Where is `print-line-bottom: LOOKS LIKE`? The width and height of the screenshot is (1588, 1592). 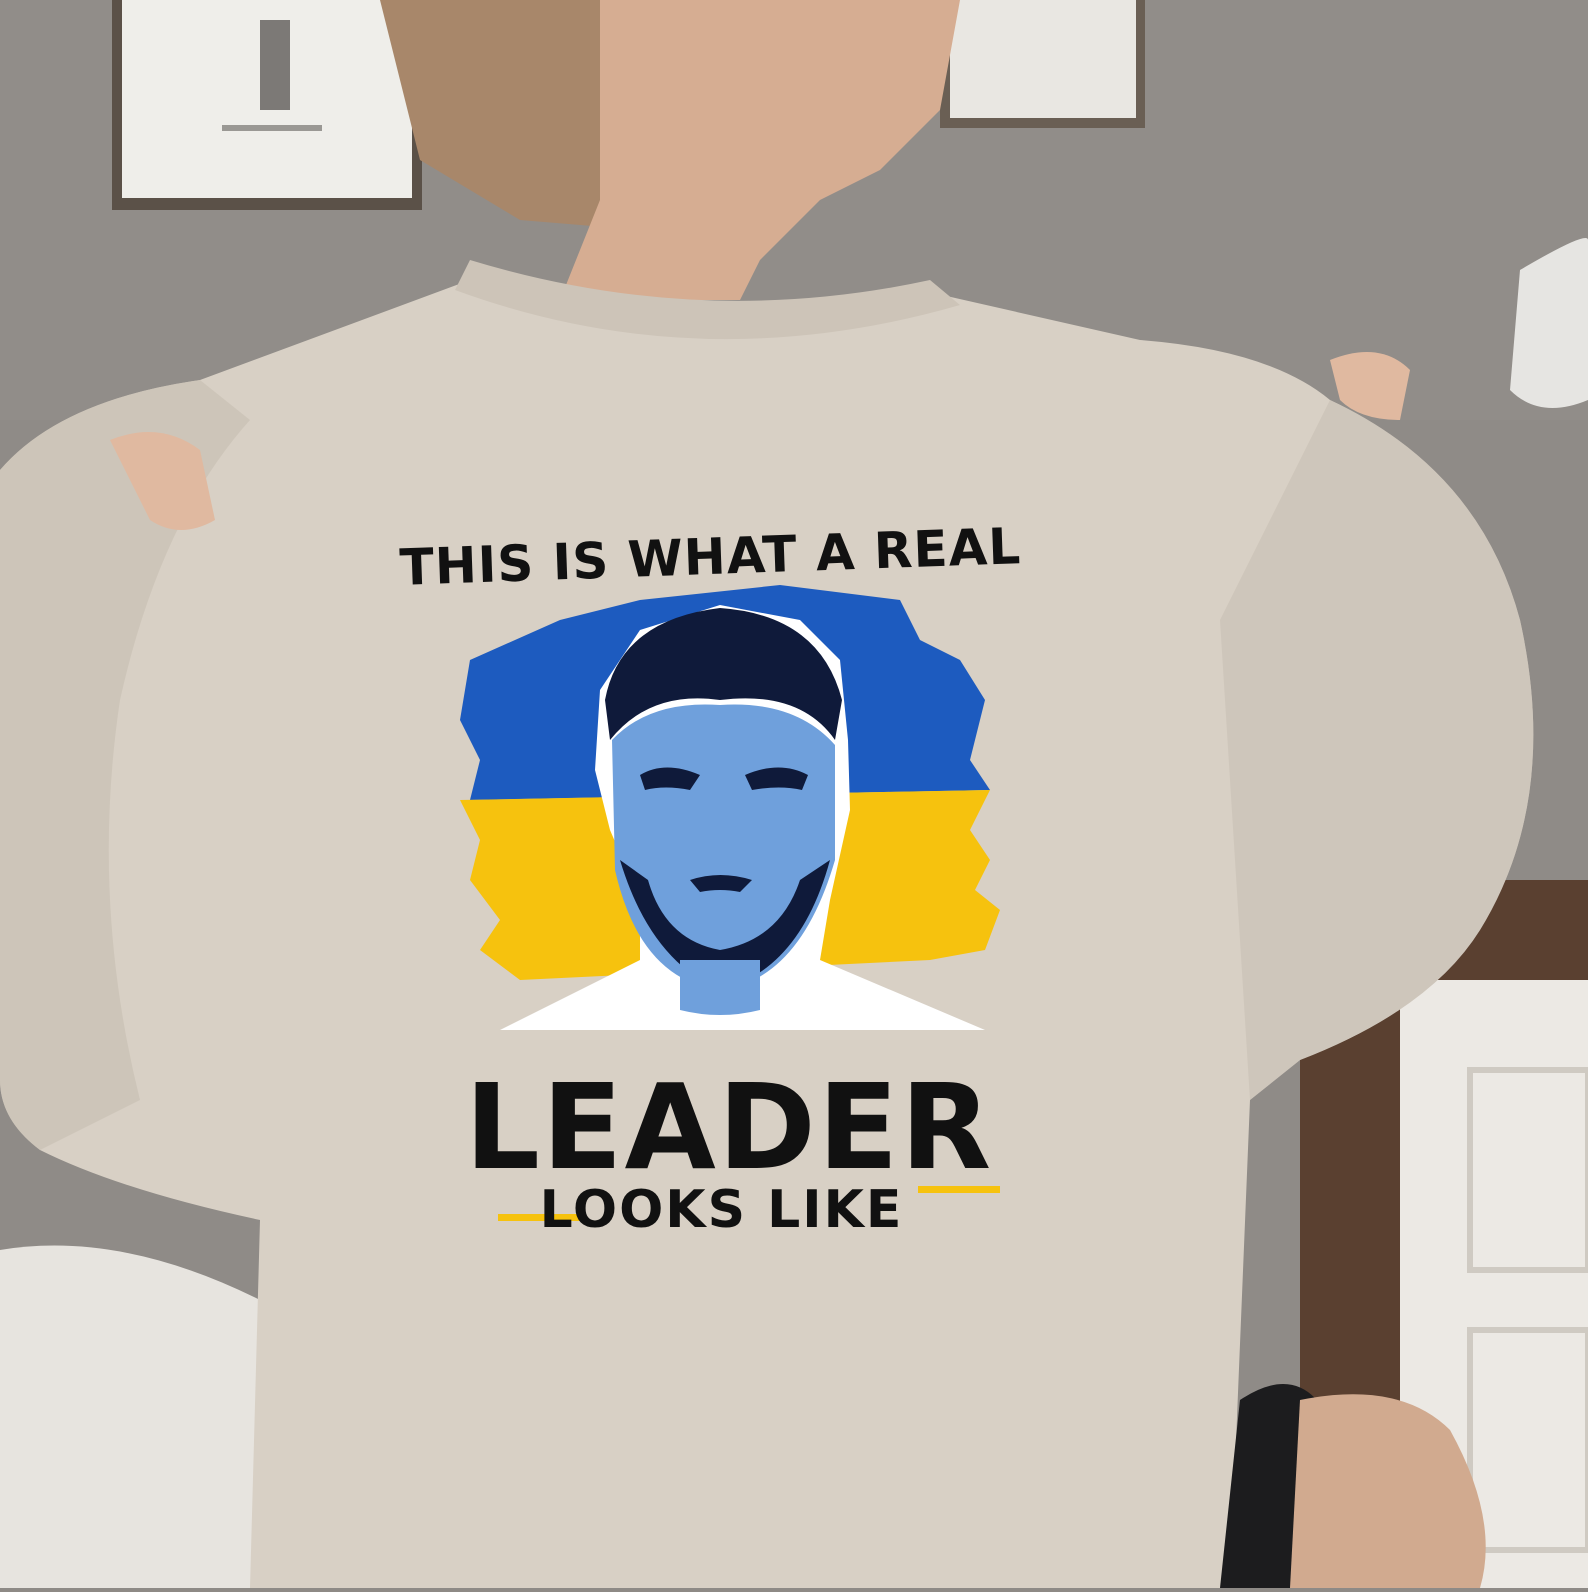
print-line-bottom: LOOKS LIKE is located at coordinates (721, 1210).